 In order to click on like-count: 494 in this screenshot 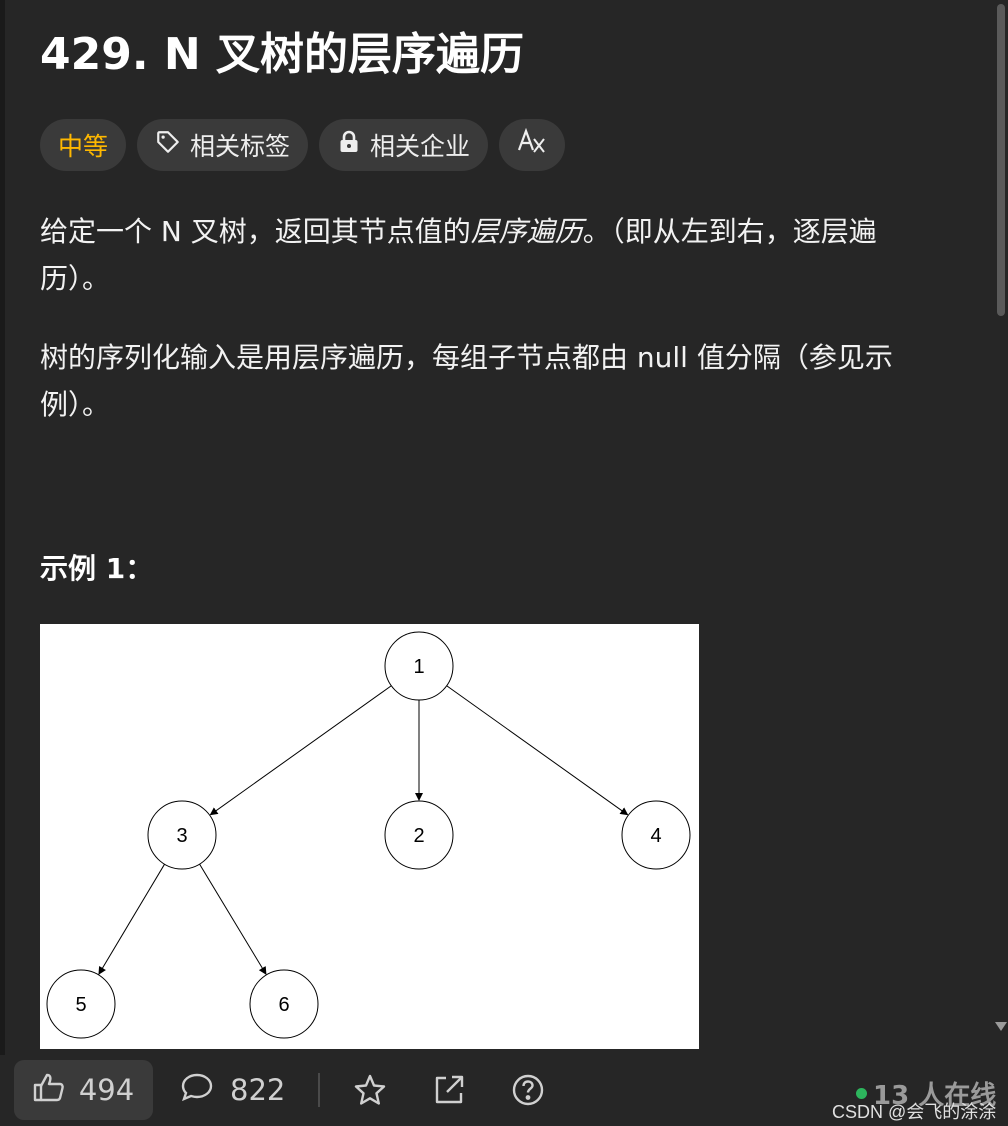, I will do `click(106, 1090)`.